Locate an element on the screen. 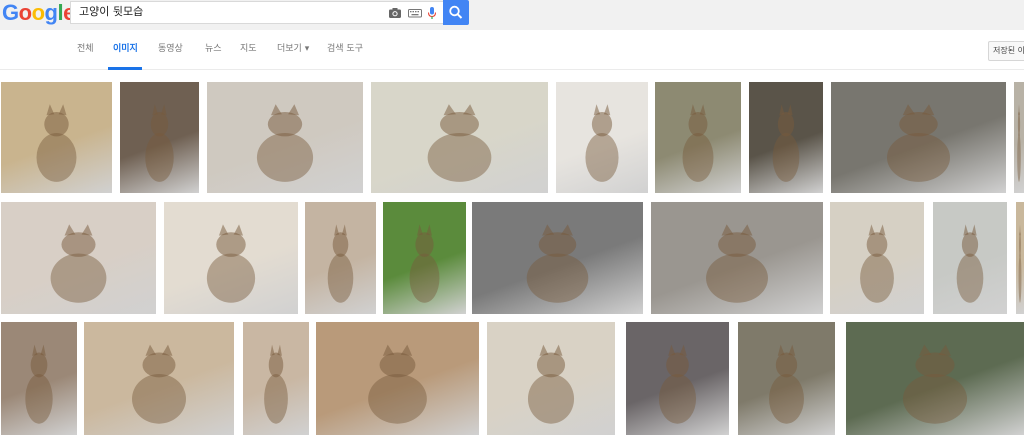  tab-news: 뉴스 is located at coordinates (213, 49).